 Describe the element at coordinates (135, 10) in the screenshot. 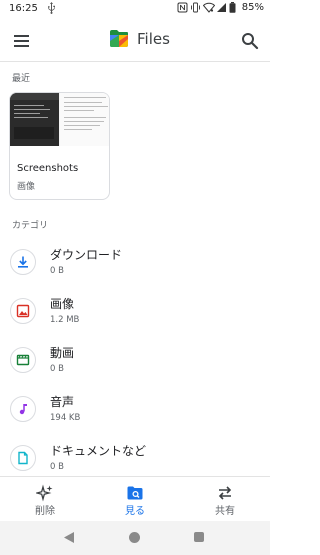

I see `status-bar: 16:25 85%` at that location.